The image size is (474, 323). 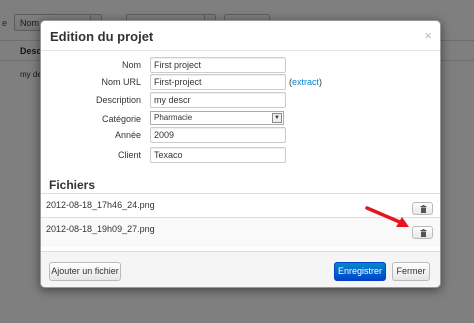 I want to click on modal-header: Edition du projet ×, so click(x=240, y=36).